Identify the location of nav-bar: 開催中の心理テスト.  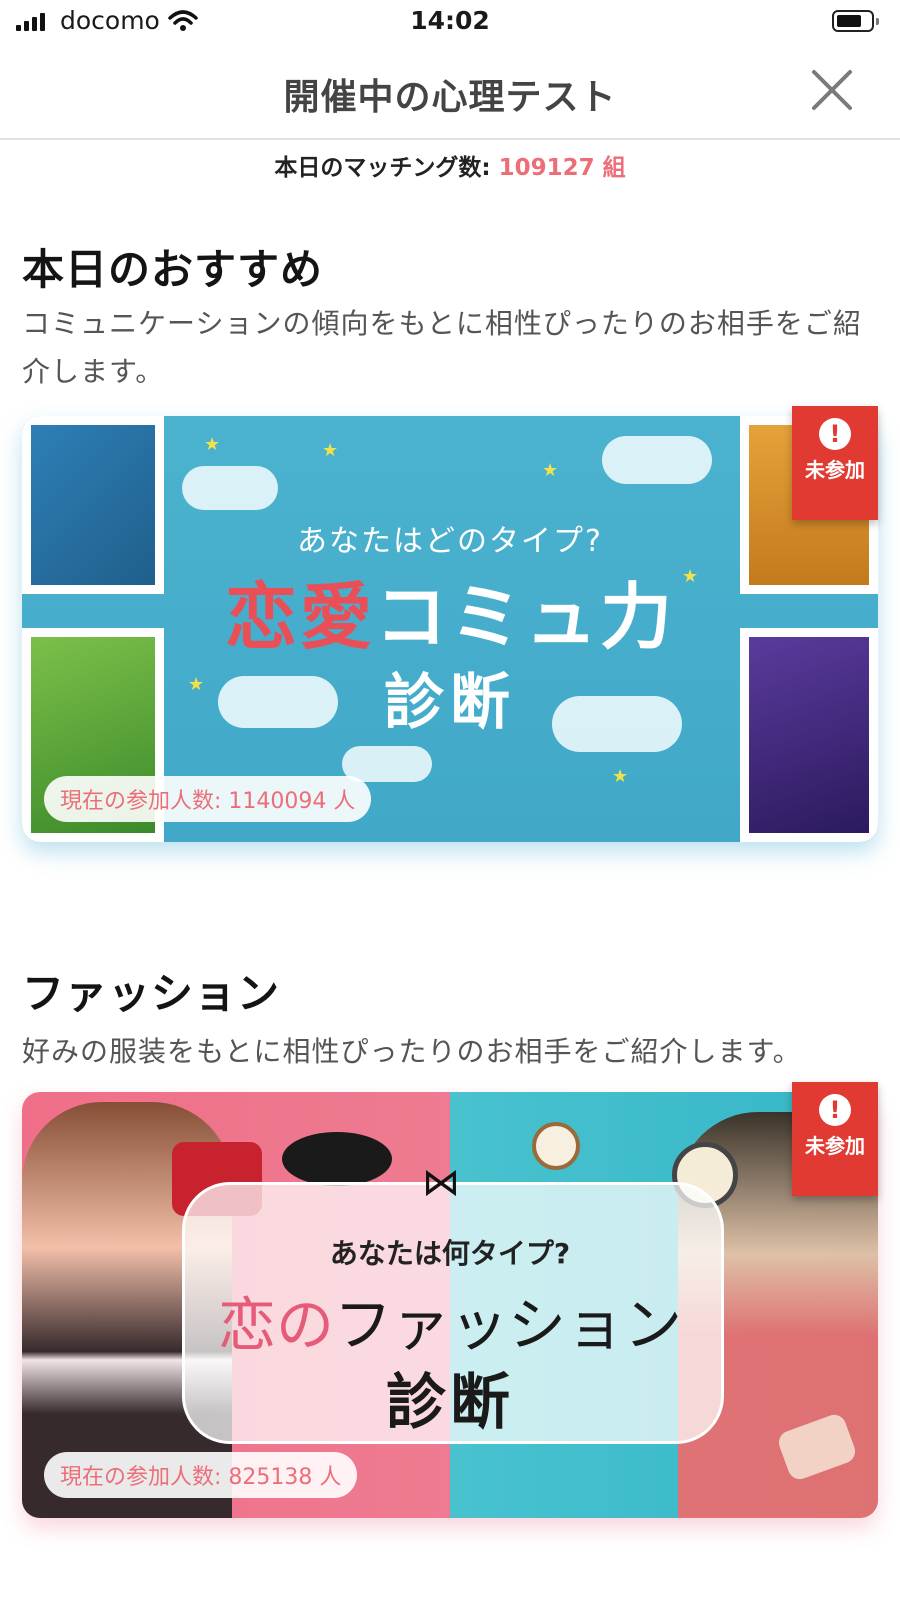
(450, 93).